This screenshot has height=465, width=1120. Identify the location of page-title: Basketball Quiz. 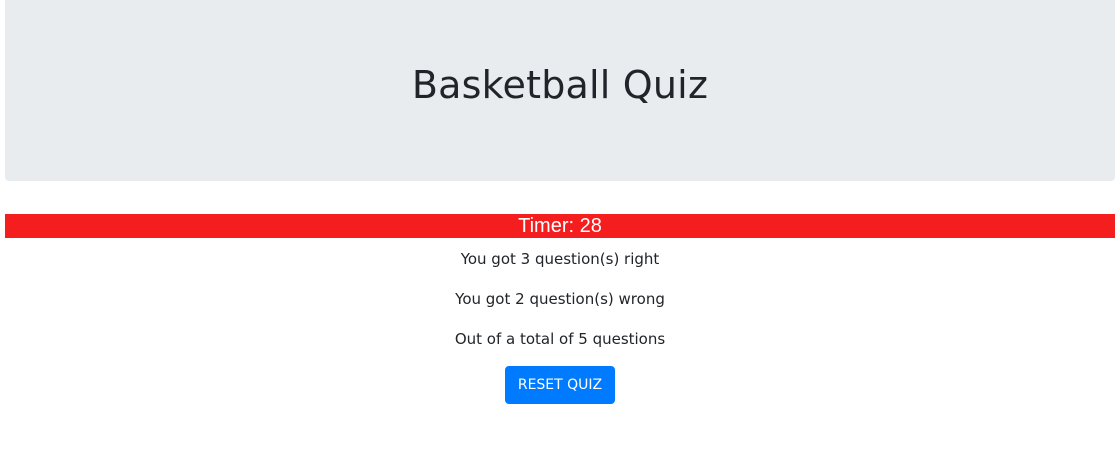
(560, 84).